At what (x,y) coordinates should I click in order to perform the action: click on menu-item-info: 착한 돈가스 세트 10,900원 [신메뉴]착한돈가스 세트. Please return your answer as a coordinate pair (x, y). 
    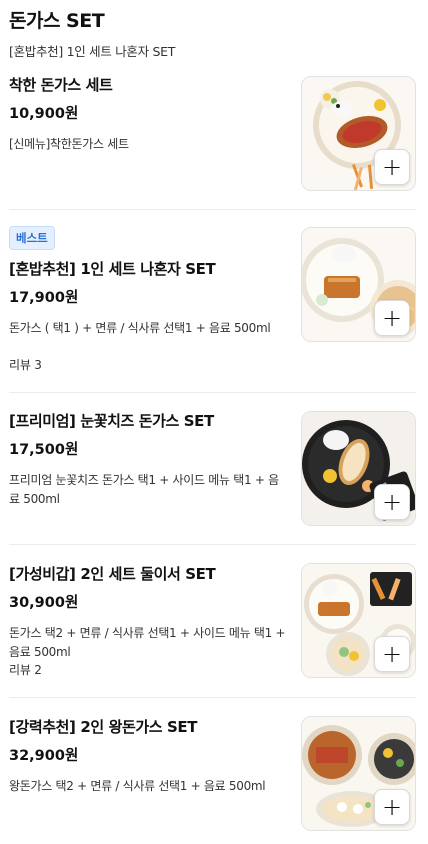
    Looking at the image, I should click on (148, 114).